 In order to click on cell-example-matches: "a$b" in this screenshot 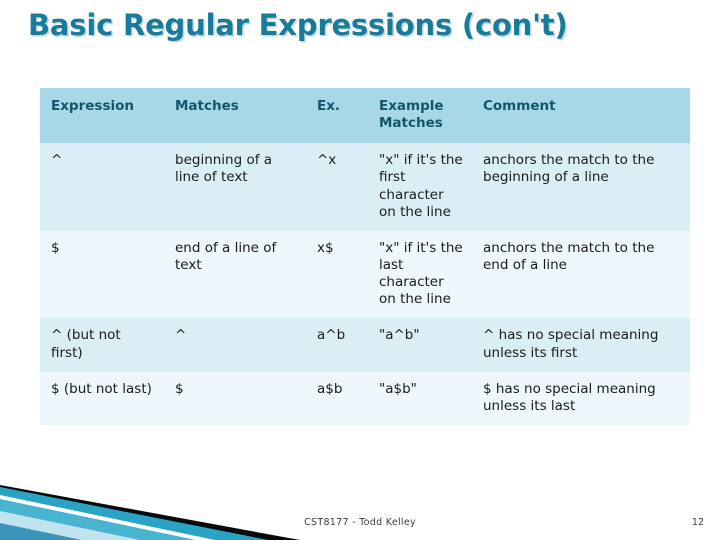, I will do `click(420, 398)`.